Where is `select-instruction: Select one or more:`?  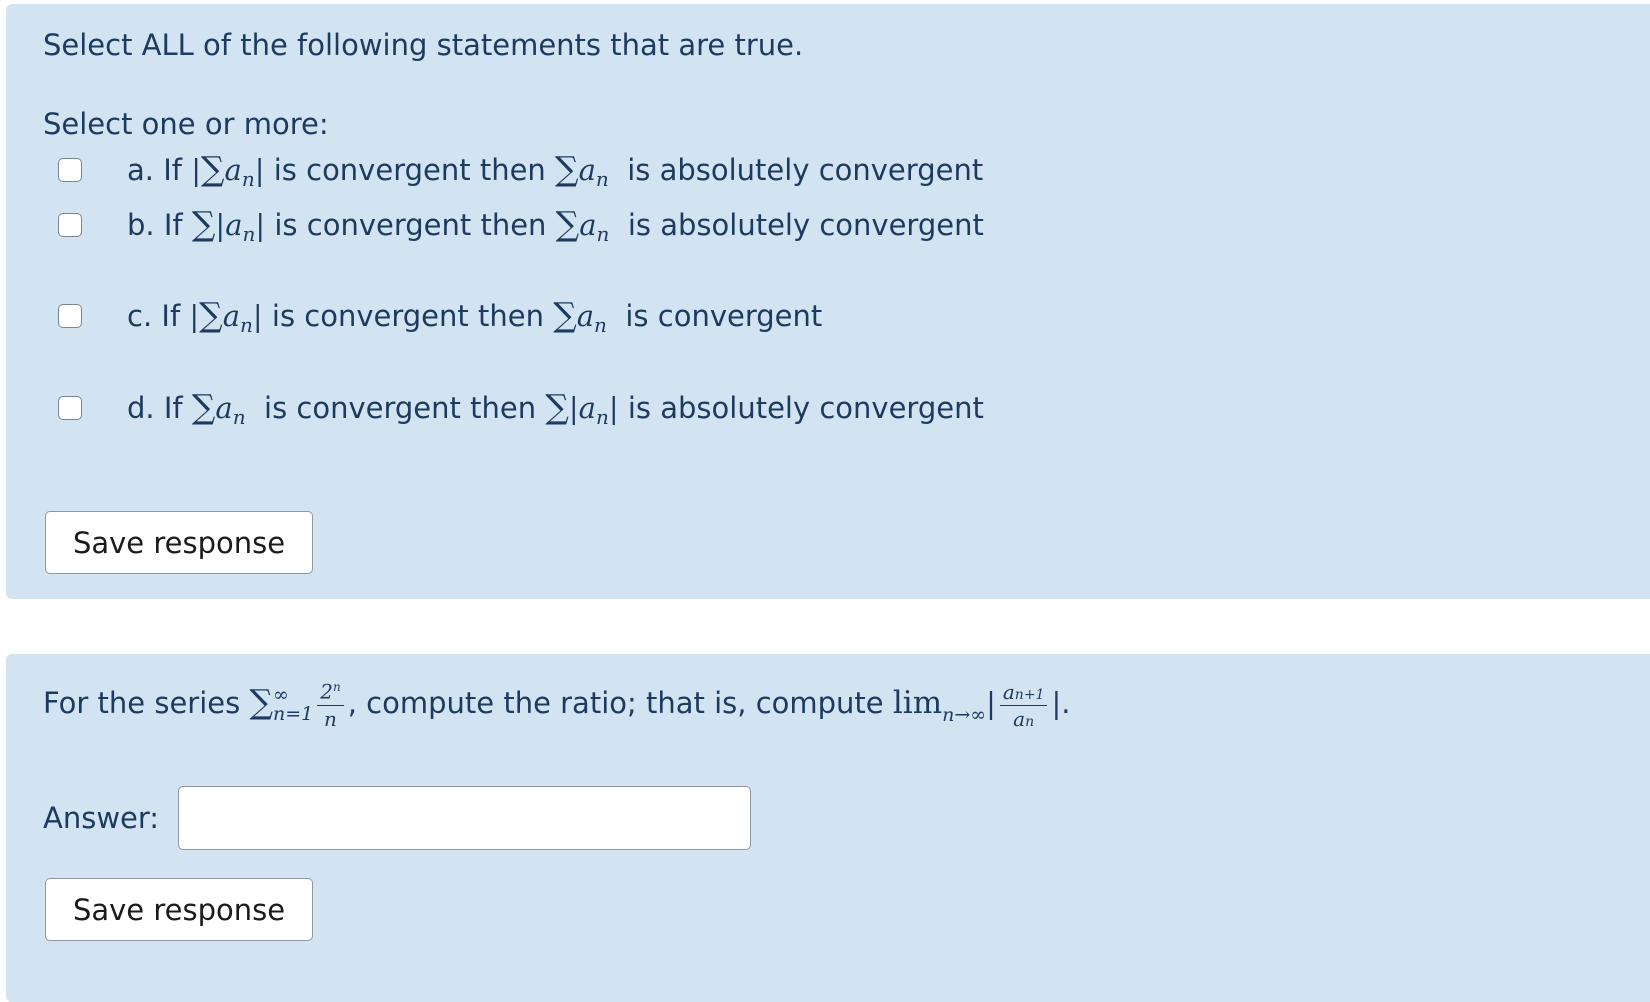
select-instruction: Select one or more: is located at coordinates (186, 124).